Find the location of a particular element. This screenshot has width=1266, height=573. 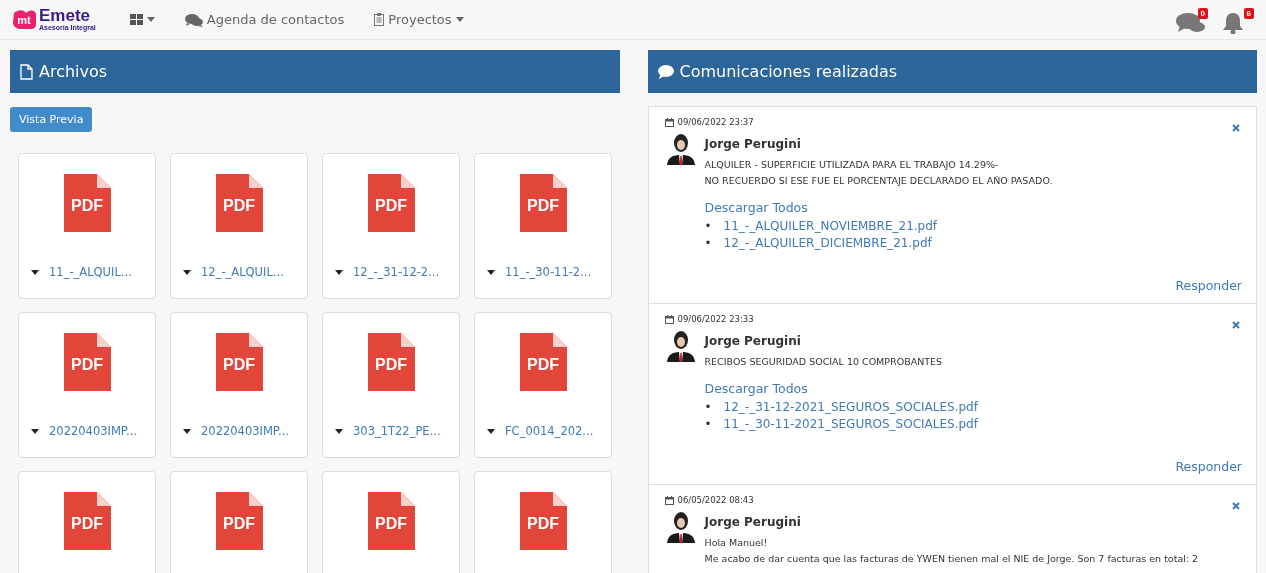

nav-link: Agenda de contactos is located at coordinates (264, 19).